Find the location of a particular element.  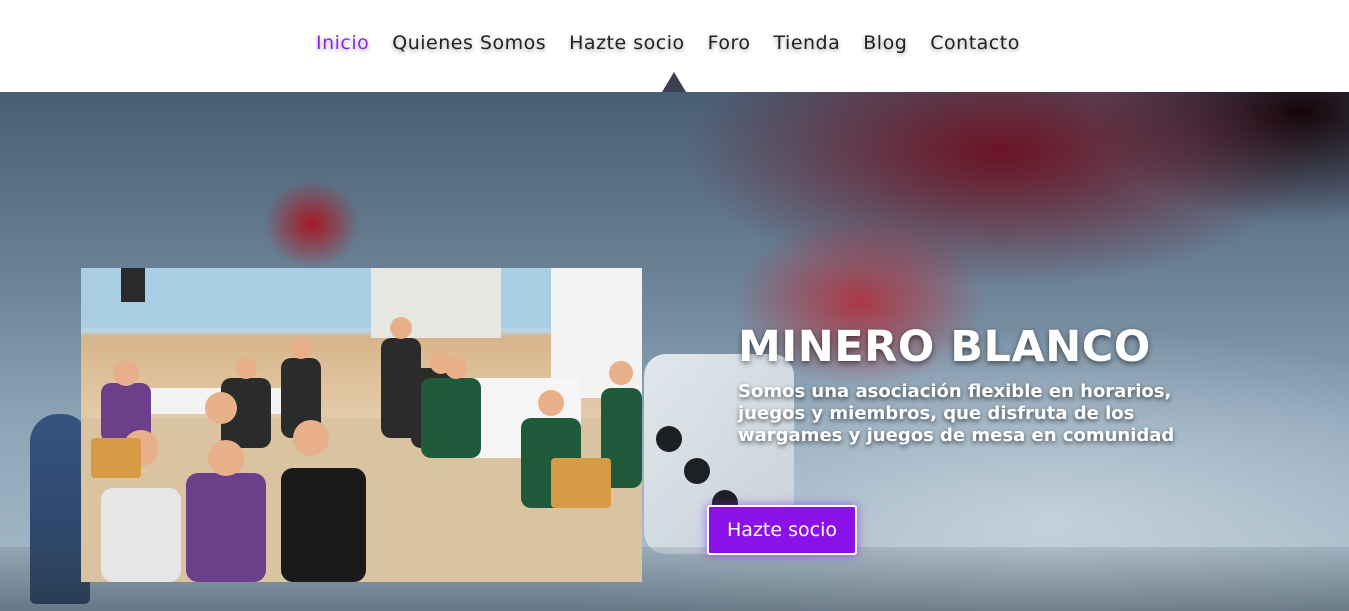

nav-item-tienda: Tienda is located at coordinates (807, 43).